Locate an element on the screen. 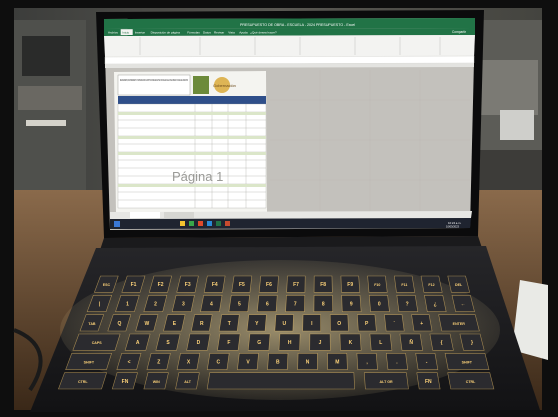 The height and width of the screenshot is (417, 558). keyboard-key-label: 5 is located at coordinates (239, 305).